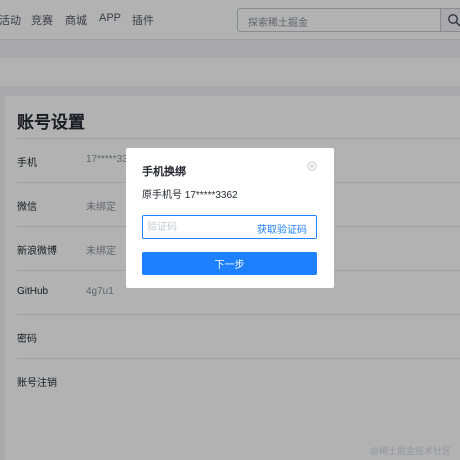  What do you see at coordinates (199, 227) in the screenshot?
I see `verification-code-input` at bounding box center [199, 227].